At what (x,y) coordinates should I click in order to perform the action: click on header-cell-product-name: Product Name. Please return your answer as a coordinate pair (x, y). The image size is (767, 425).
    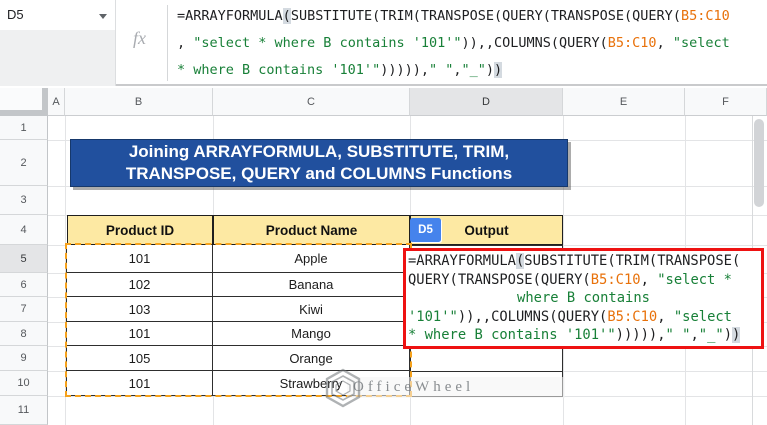
    Looking at the image, I should click on (311, 230).